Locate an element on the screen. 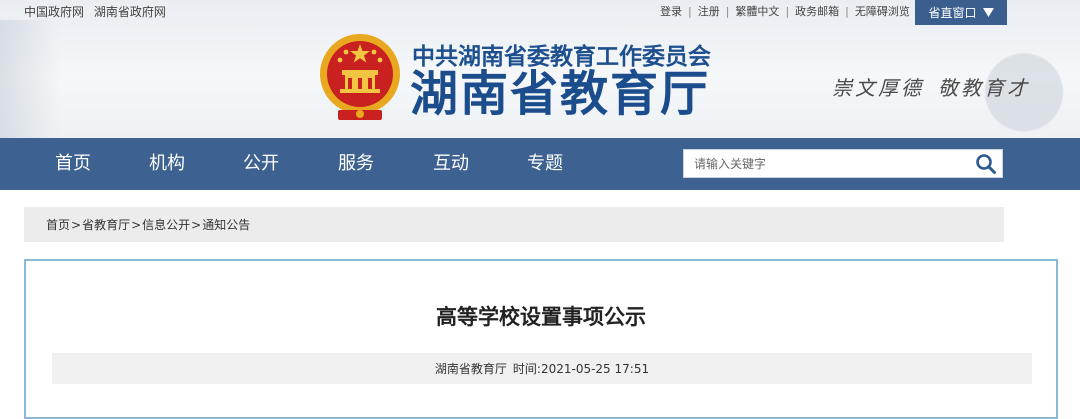  register-link: 注册 is located at coordinates (709, 11).